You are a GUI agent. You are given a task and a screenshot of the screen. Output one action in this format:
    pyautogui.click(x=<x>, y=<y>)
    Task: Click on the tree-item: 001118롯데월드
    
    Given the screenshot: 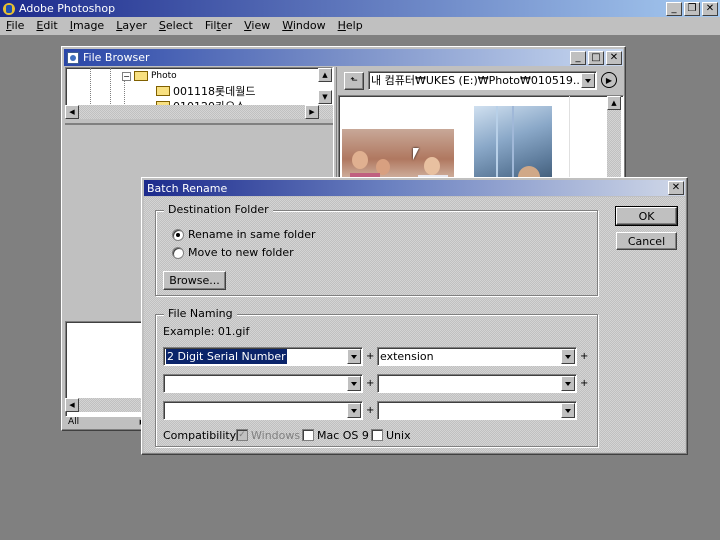 What is the action you would take?
    pyautogui.click(x=205, y=90)
    